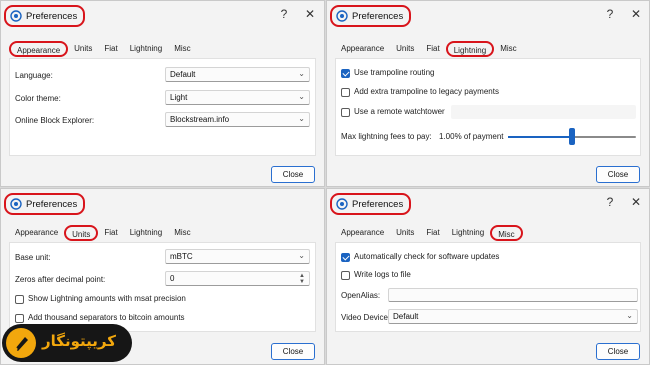 Image resolution: width=650 pixels, height=365 pixels. What do you see at coordinates (345, 275) in the screenshot?
I see `write-logs-checkbox` at bounding box center [345, 275].